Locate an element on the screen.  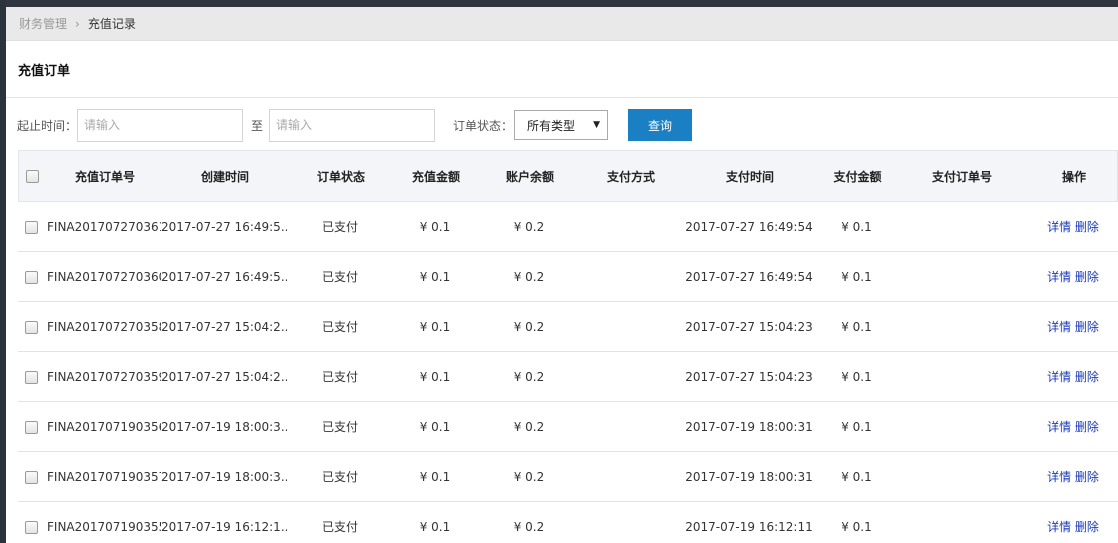
start-time-input is located at coordinates (160, 125).